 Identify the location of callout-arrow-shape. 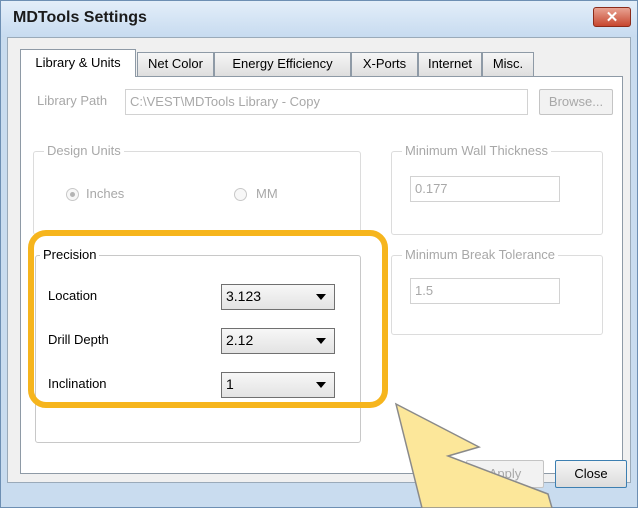
(473, 455).